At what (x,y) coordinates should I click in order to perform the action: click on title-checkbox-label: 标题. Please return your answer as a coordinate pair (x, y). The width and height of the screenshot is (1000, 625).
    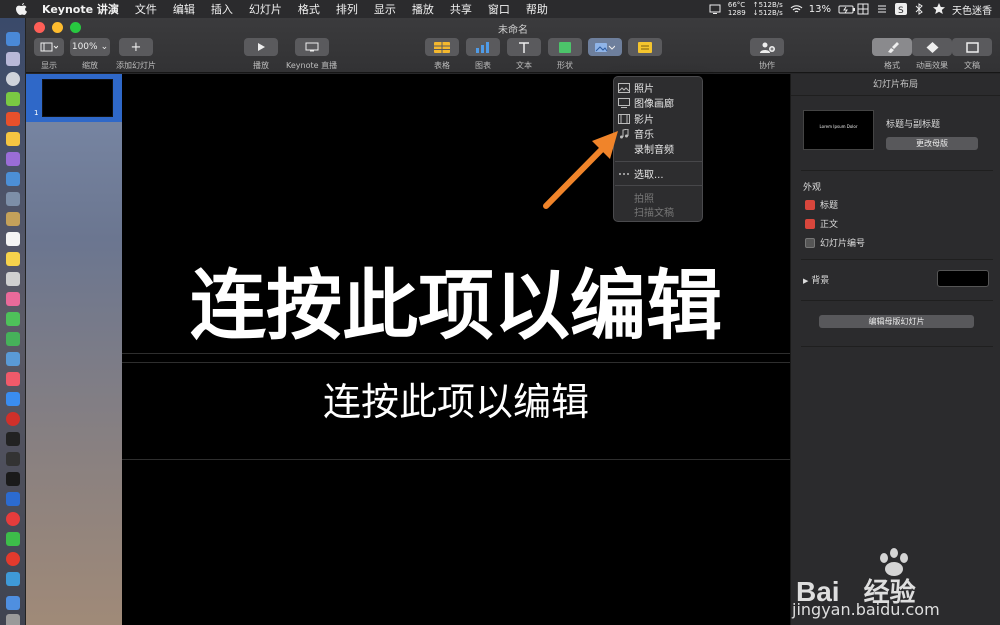
    Looking at the image, I should click on (829, 206).